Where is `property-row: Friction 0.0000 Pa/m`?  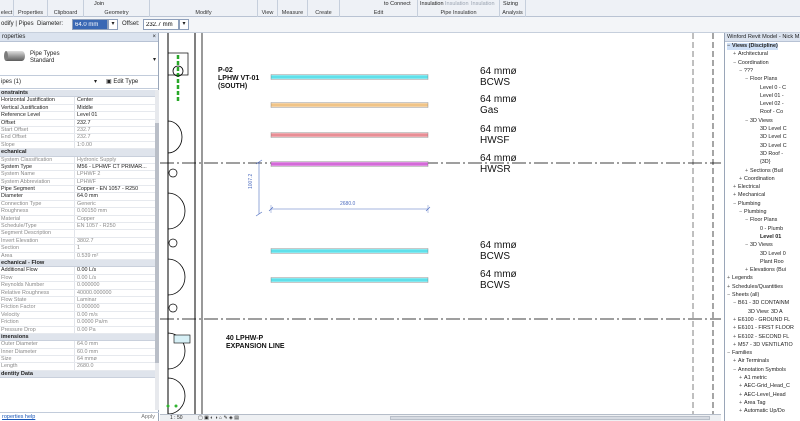 property-row: Friction 0.0000 Pa/m is located at coordinates (77, 323).